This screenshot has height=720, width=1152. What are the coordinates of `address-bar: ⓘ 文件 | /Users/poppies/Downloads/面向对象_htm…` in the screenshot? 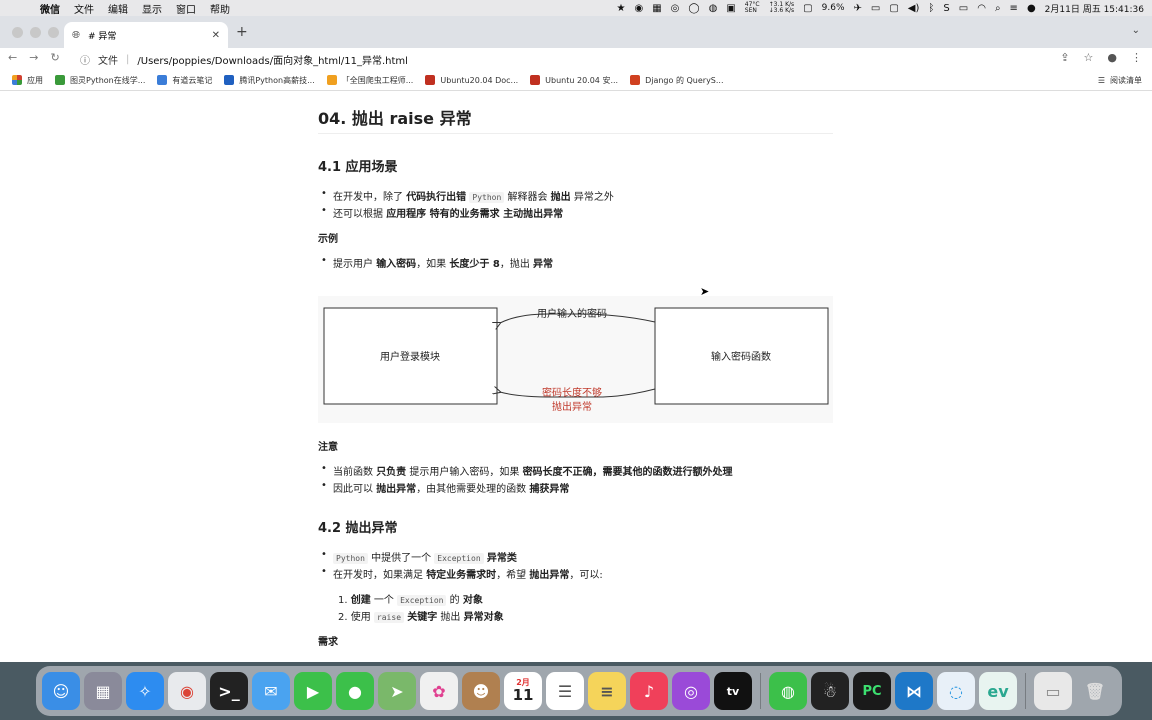 It's located at (576, 59).